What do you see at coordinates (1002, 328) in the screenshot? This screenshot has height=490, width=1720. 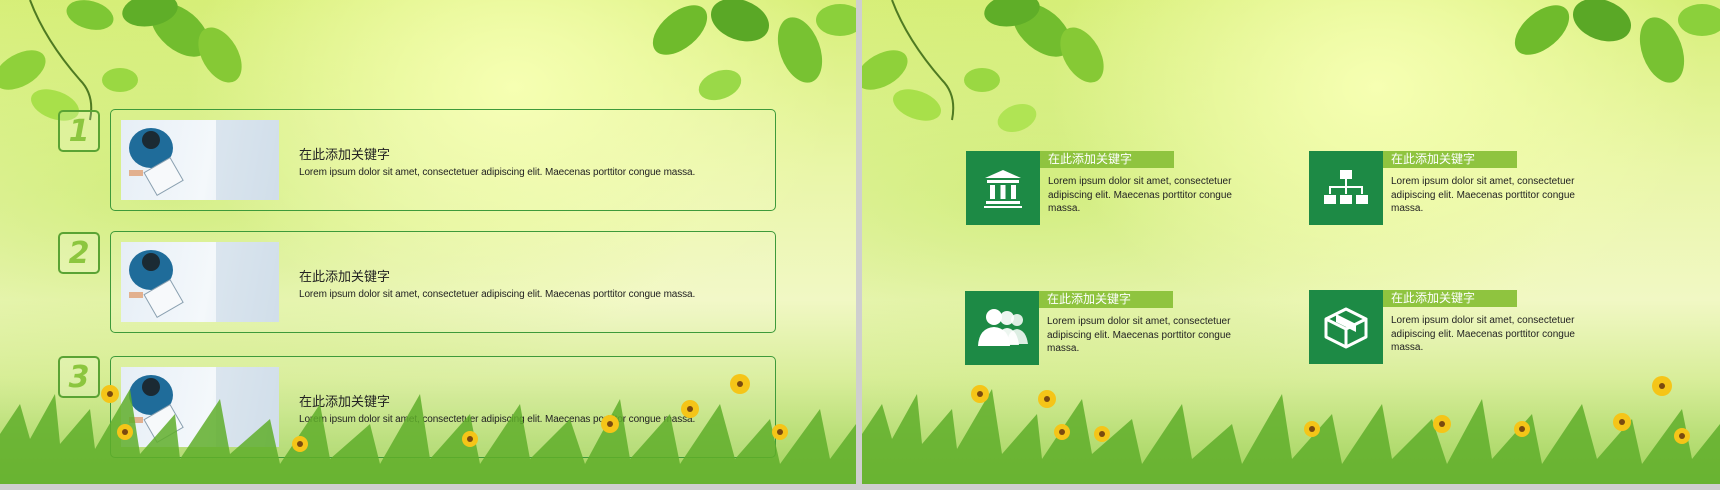 I see `users-icon` at bounding box center [1002, 328].